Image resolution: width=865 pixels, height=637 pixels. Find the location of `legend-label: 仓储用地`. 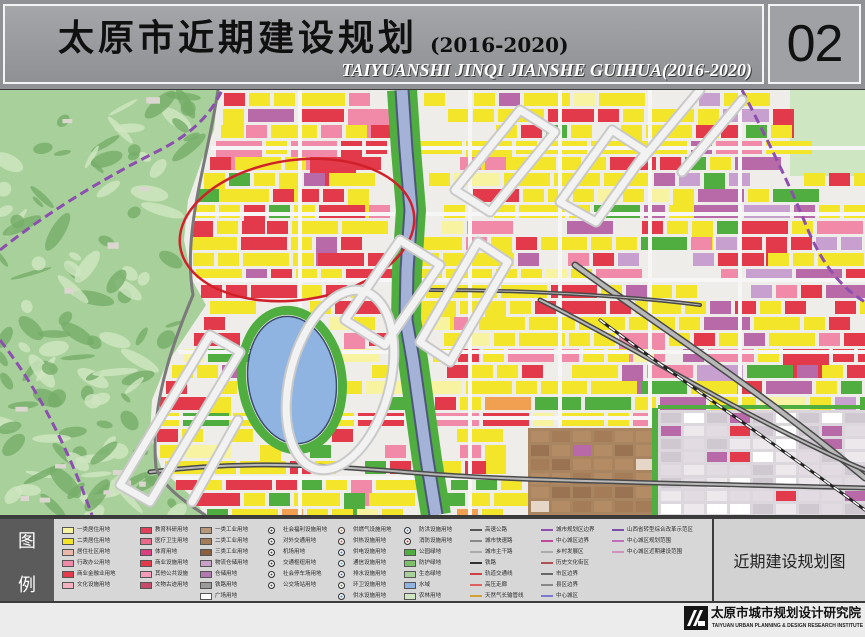

legend-label: 仓储用地 is located at coordinates (226, 574).